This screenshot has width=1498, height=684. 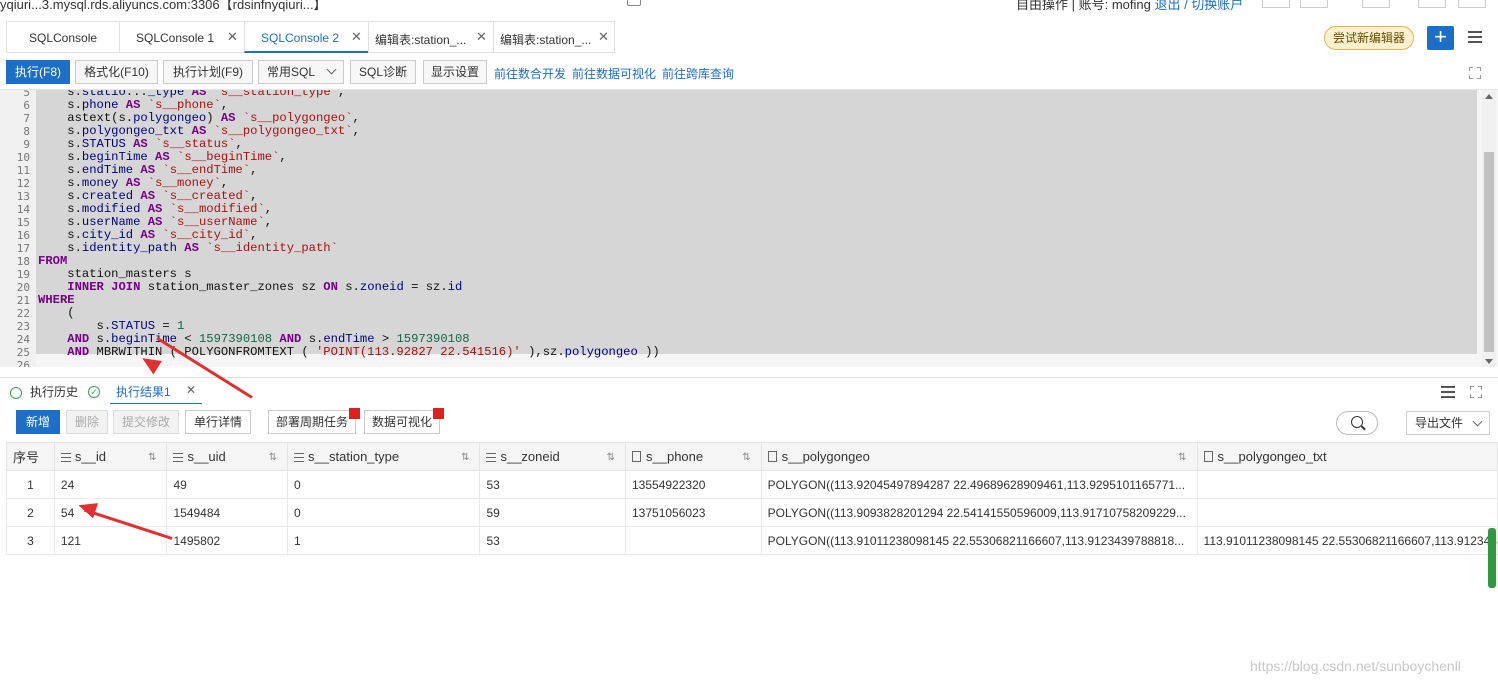 I want to click on check-icon: ✓, so click(x=94, y=392).